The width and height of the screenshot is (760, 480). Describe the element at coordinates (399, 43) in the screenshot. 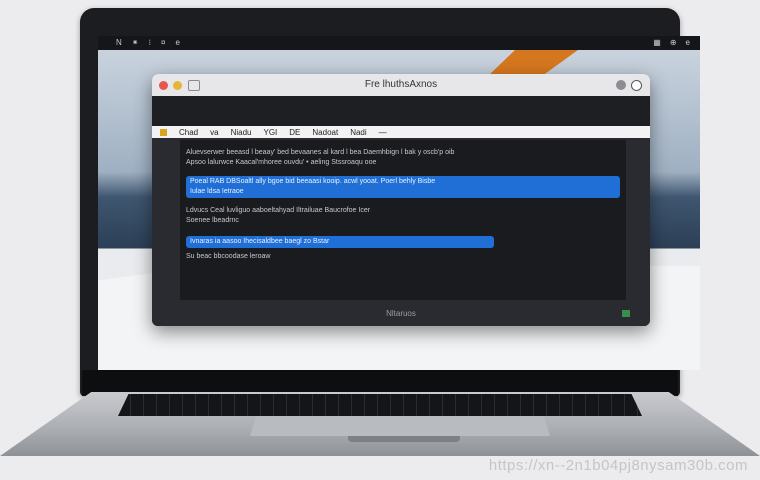

I see `menu-bar: N ⁕ ⁝ ¤ e ▦ ⊕ e` at that location.